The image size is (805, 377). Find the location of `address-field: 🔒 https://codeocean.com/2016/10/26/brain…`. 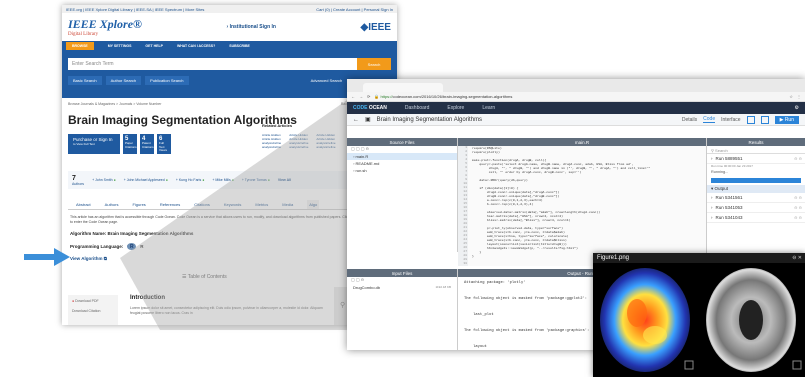

address-field: 🔒 https://codeocean.com/2016/10/26/brain… is located at coordinates (443, 96).